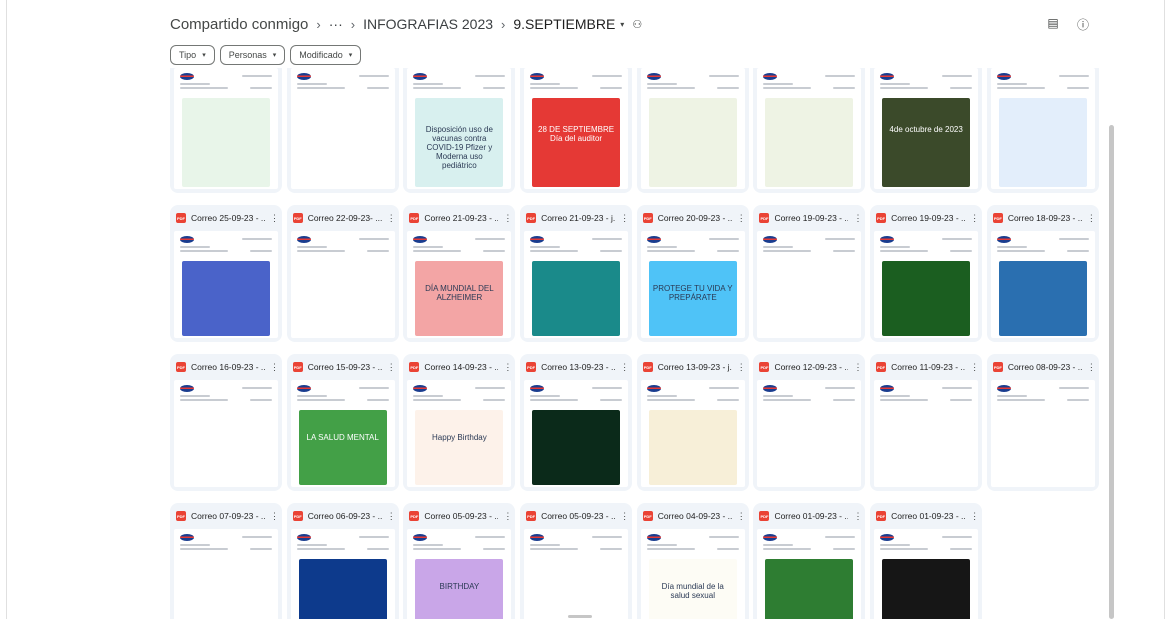 The image size is (1171, 619). I want to click on file-card: PDF Correo 25-09-23 - ... ⋮, so click(226, 273).